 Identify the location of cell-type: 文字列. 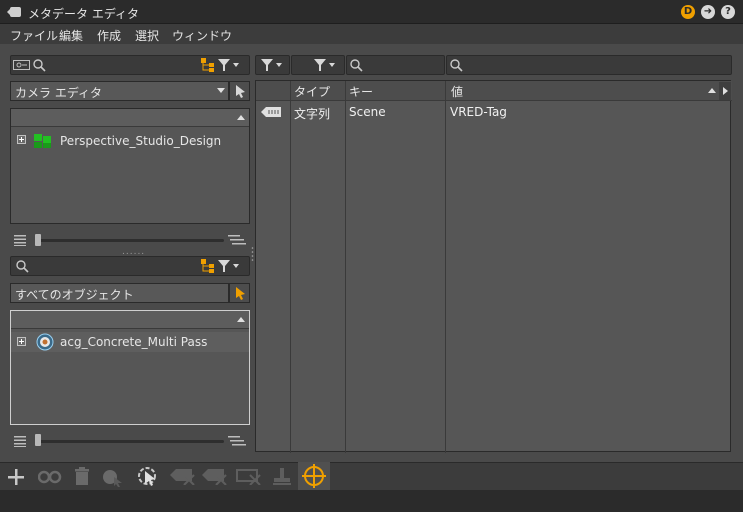
(312, 113).